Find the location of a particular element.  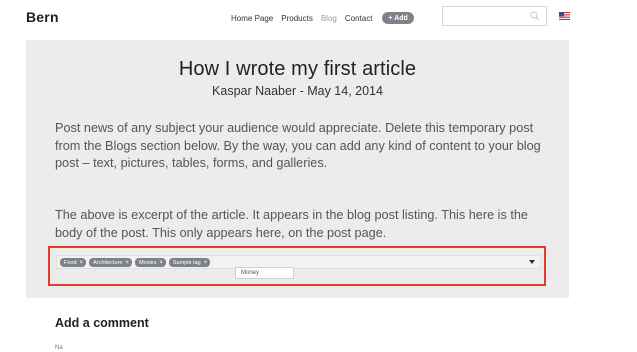

tag-label: Architecture is located at coordinates (108, 262).